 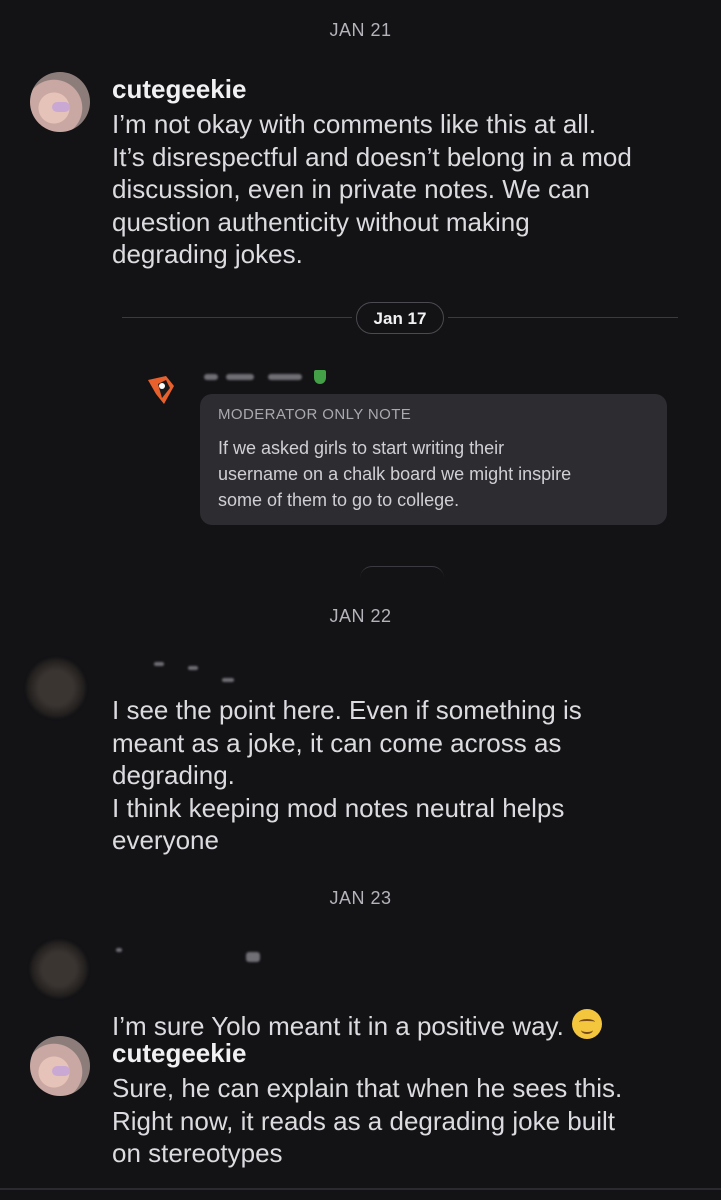 I want to click on collapsed-pill, so click(x=402, y=572).